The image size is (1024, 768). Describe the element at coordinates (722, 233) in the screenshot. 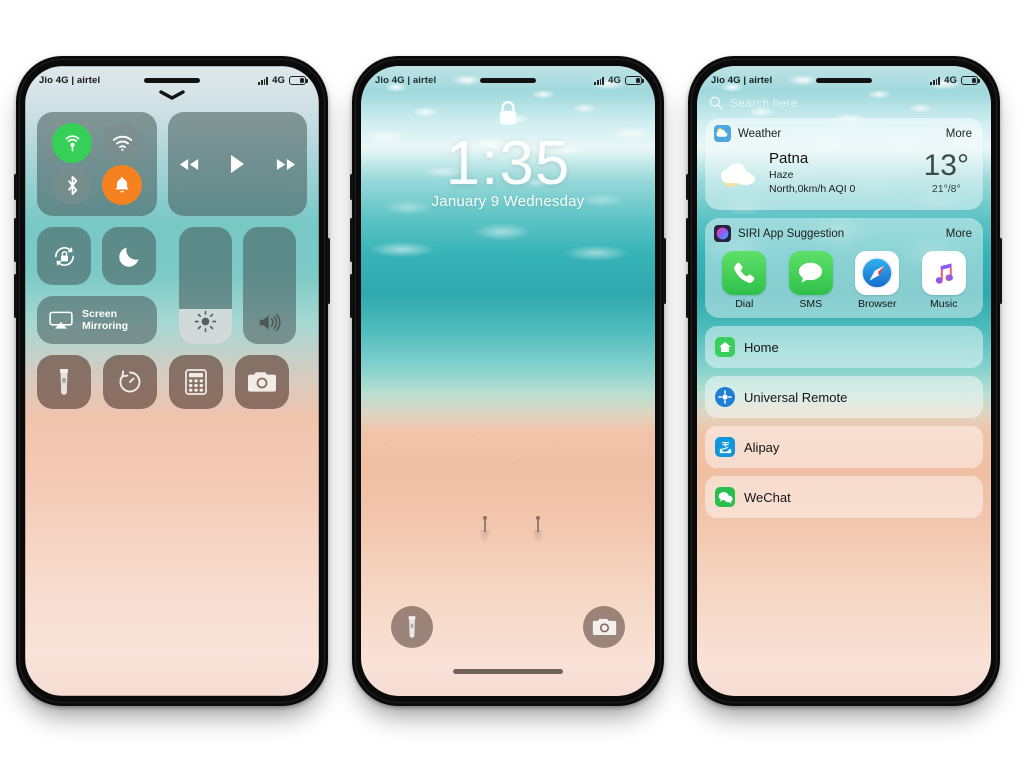

I see `siri-icon` at that location.